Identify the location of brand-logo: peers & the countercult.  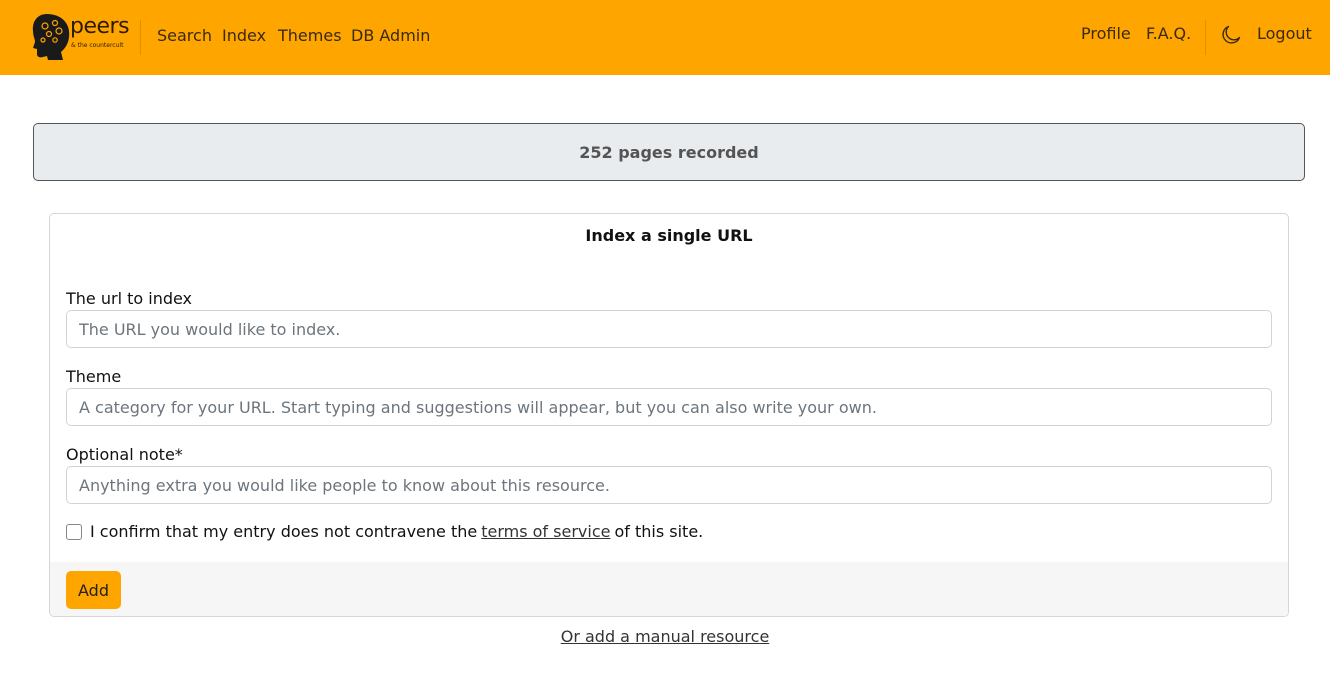
(80, 37).